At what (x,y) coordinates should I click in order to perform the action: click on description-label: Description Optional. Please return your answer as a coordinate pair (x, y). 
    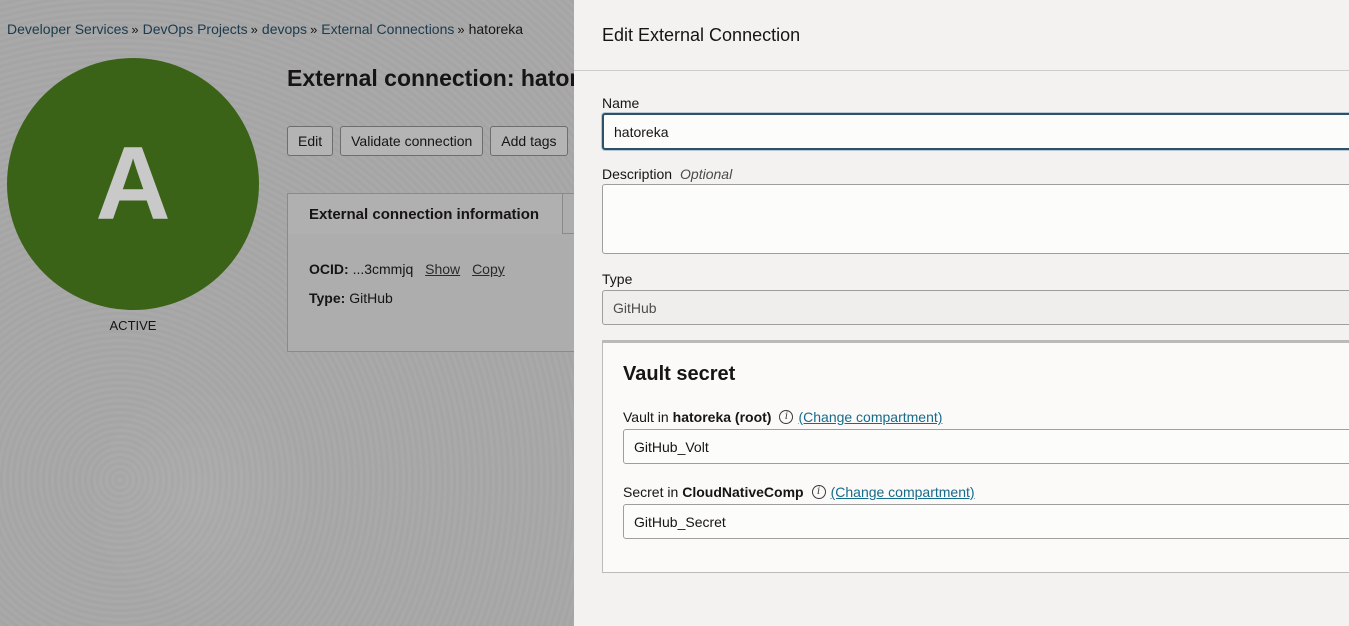
    Looking at the image, I should click on (667, 174).